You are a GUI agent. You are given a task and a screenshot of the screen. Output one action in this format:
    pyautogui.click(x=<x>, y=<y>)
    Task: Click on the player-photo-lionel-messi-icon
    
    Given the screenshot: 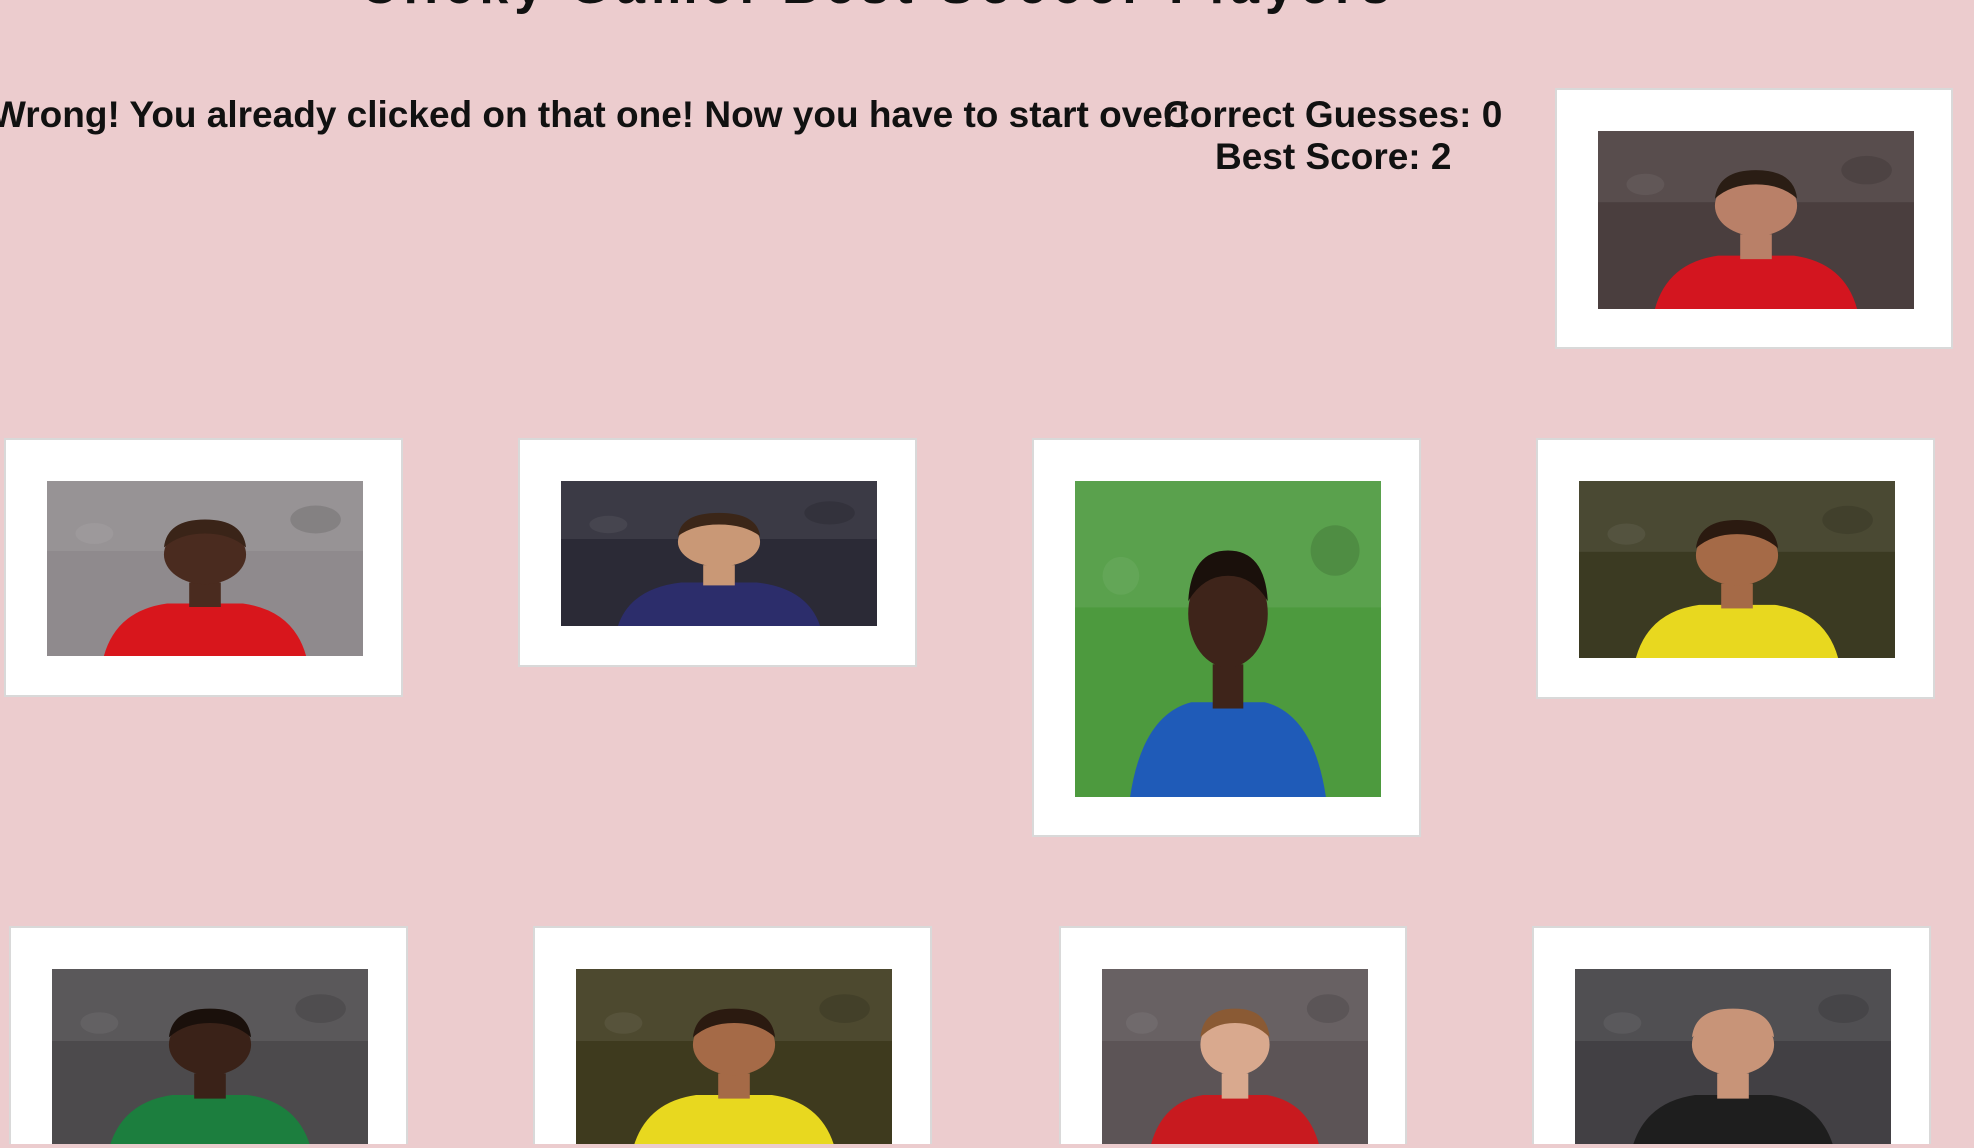 What is the action you would take?
    pyautogui.click(x=719, y=553)
    